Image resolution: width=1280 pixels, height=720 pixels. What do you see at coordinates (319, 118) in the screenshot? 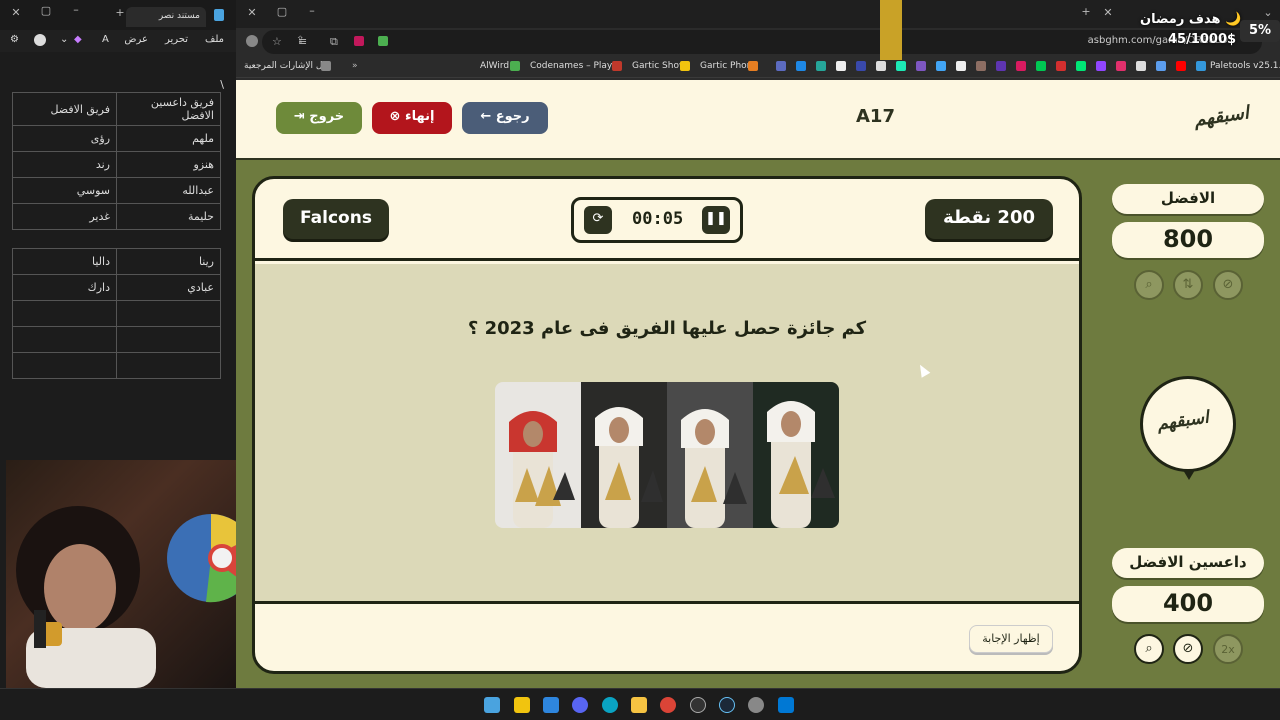
I see `exit-button: خروج ⇥` at bounding box center [319, 118].